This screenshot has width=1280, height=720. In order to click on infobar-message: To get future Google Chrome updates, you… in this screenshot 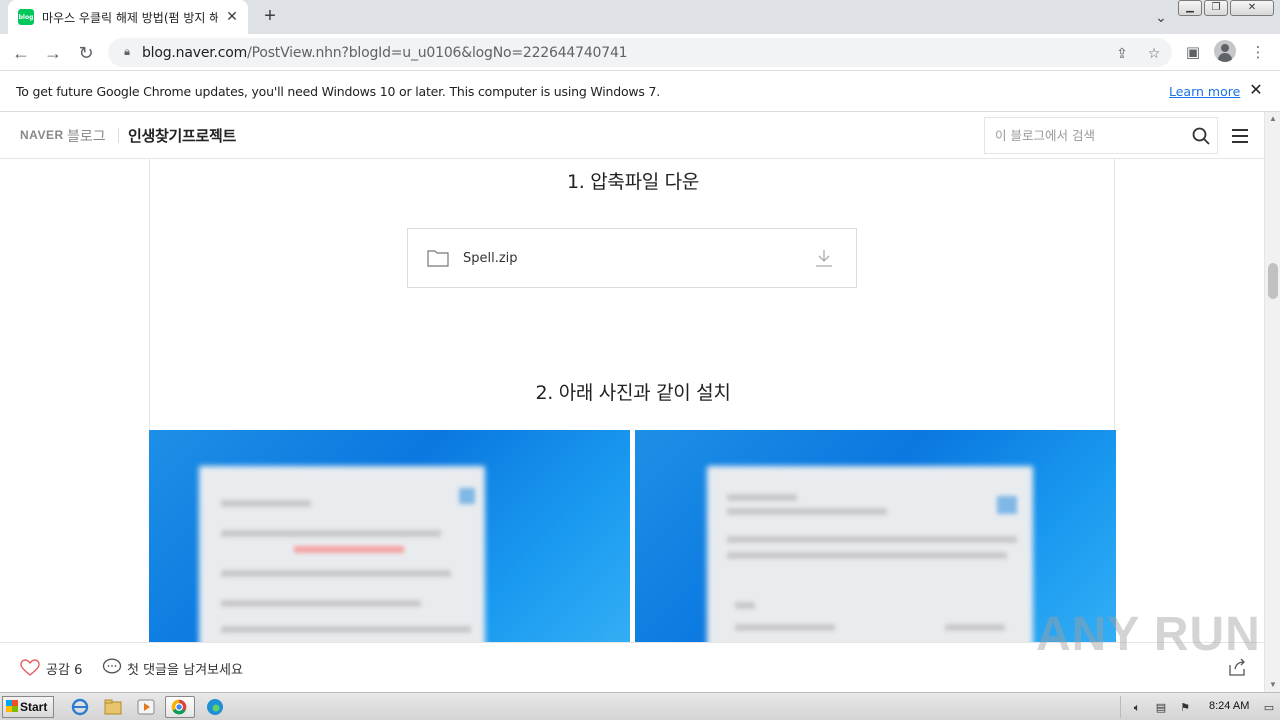, I will do `click(338, 91)`.